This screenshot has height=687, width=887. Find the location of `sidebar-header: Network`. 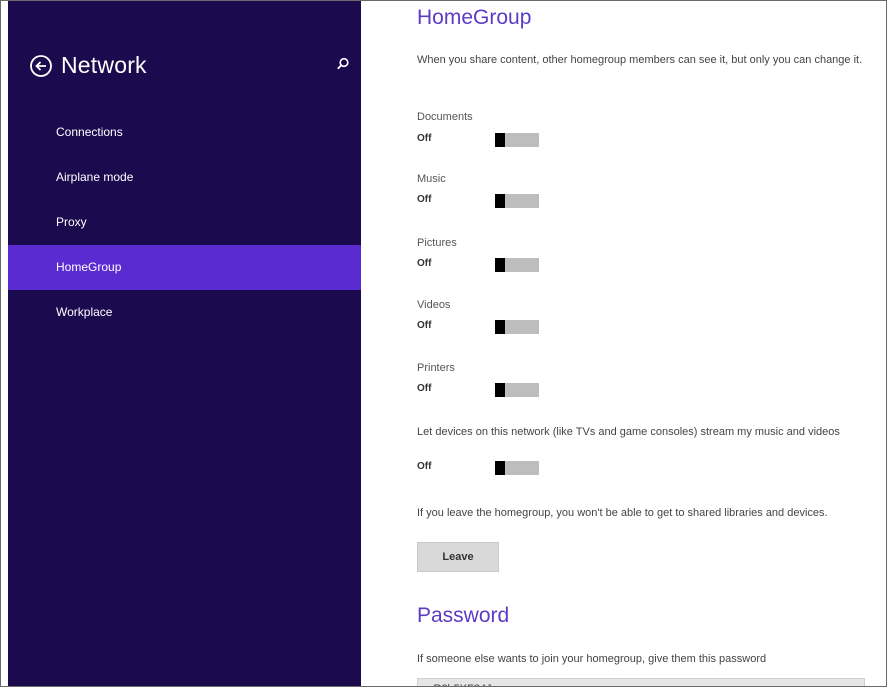

sidebar-header: Network is located at coordinates (88, 65).